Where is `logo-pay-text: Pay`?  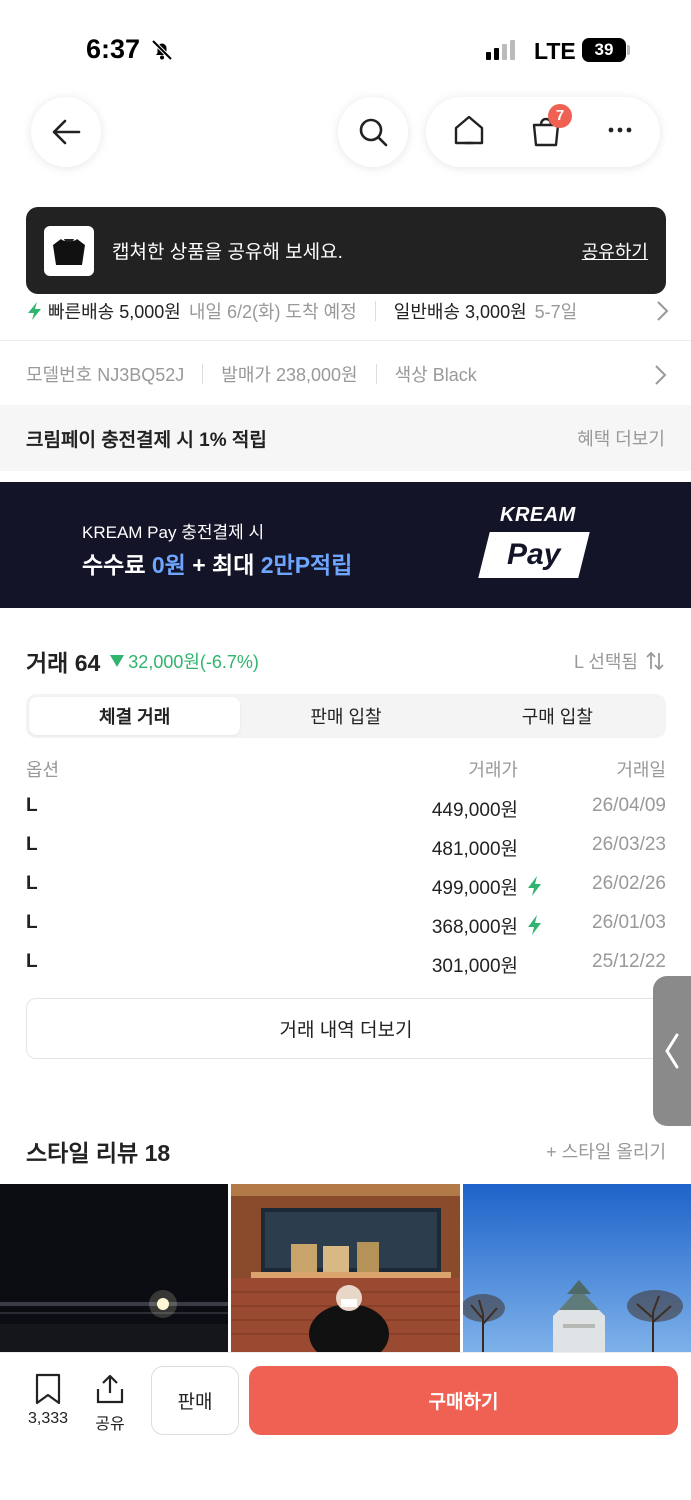 logo-pay-text: Pay is located at coordinates (534, 554).